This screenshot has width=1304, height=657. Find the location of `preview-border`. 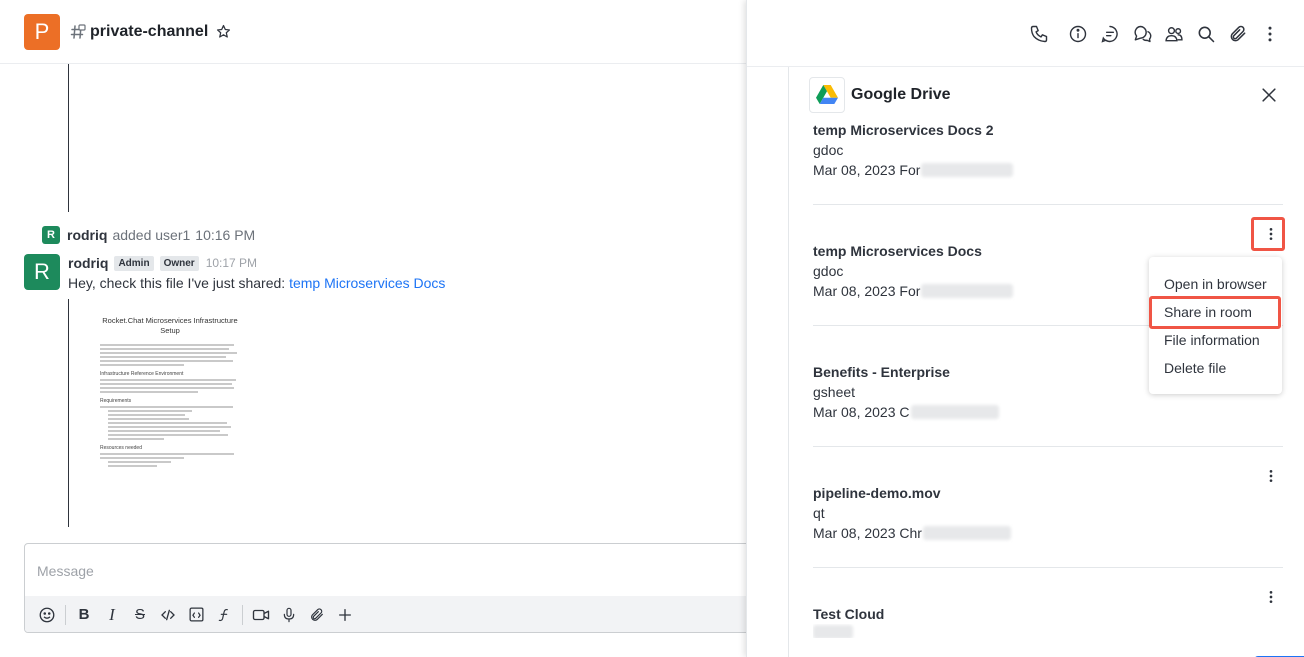

preview-border is located at coordinates (68, 138).